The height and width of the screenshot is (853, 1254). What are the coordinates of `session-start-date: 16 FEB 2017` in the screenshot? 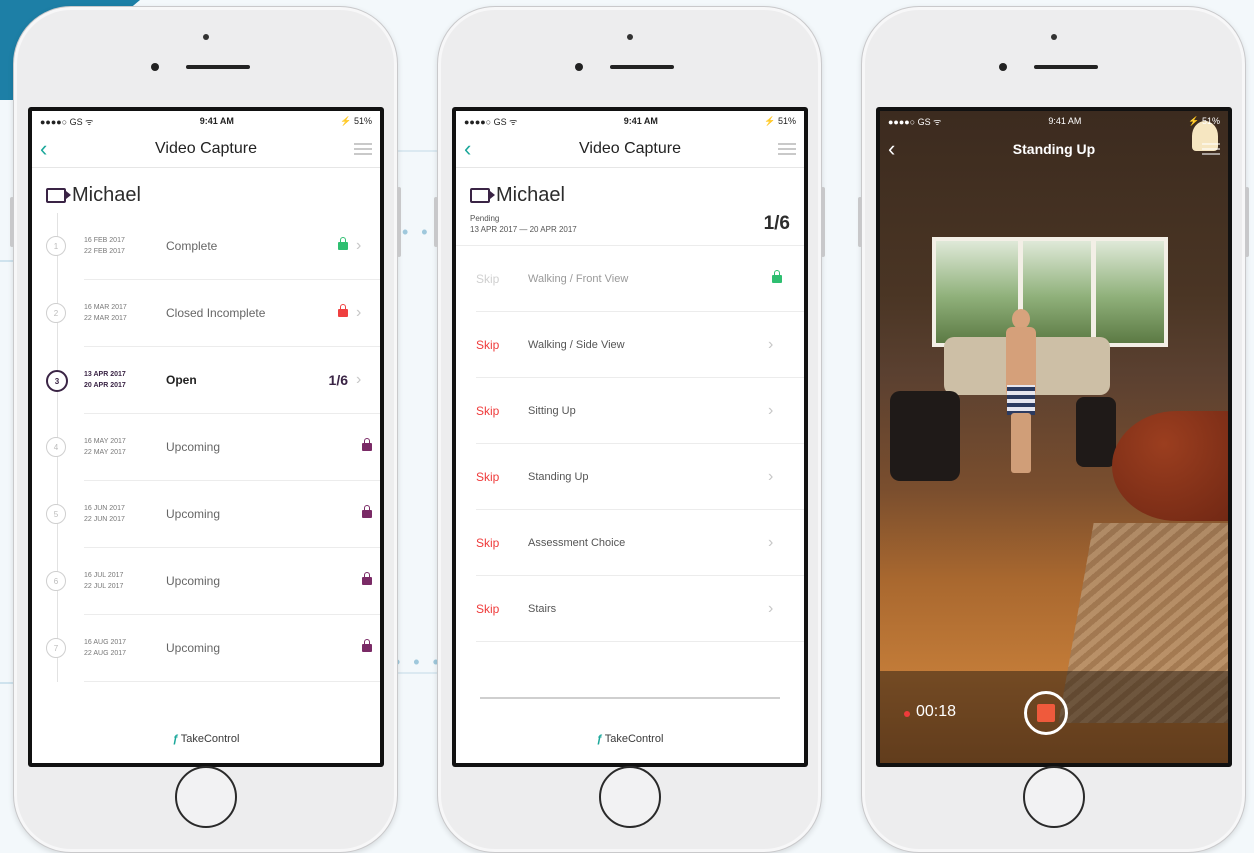 It's located at (104, 240).